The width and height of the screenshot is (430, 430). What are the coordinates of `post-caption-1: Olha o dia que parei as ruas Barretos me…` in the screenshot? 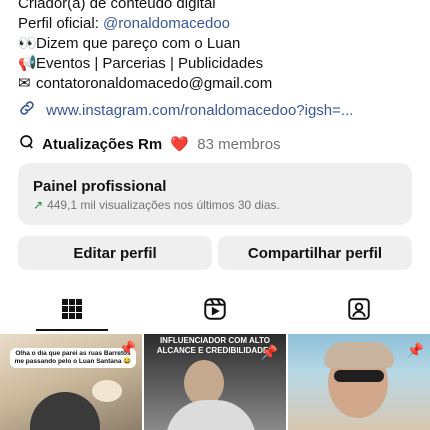 It's located at (73, 358).